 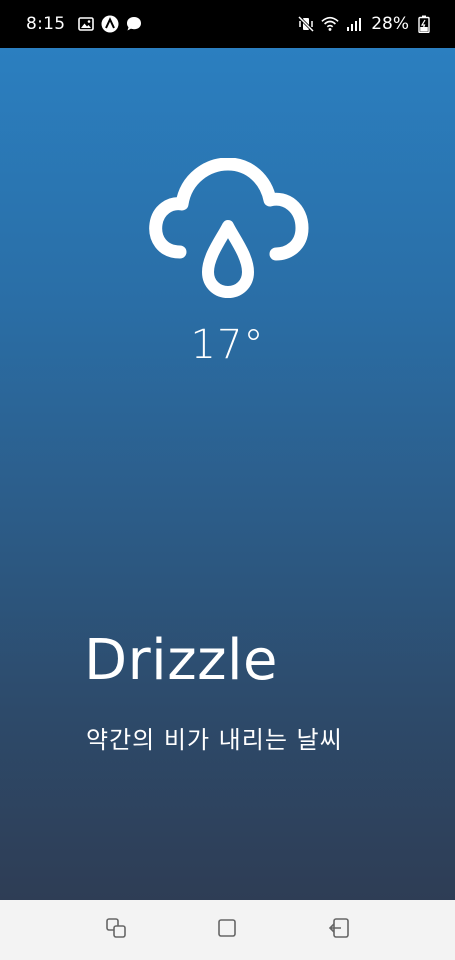 What do you see at coordinates (227, 345) in the screenshot?
I see `temperature: 17°` at bounding box center [227, 345].